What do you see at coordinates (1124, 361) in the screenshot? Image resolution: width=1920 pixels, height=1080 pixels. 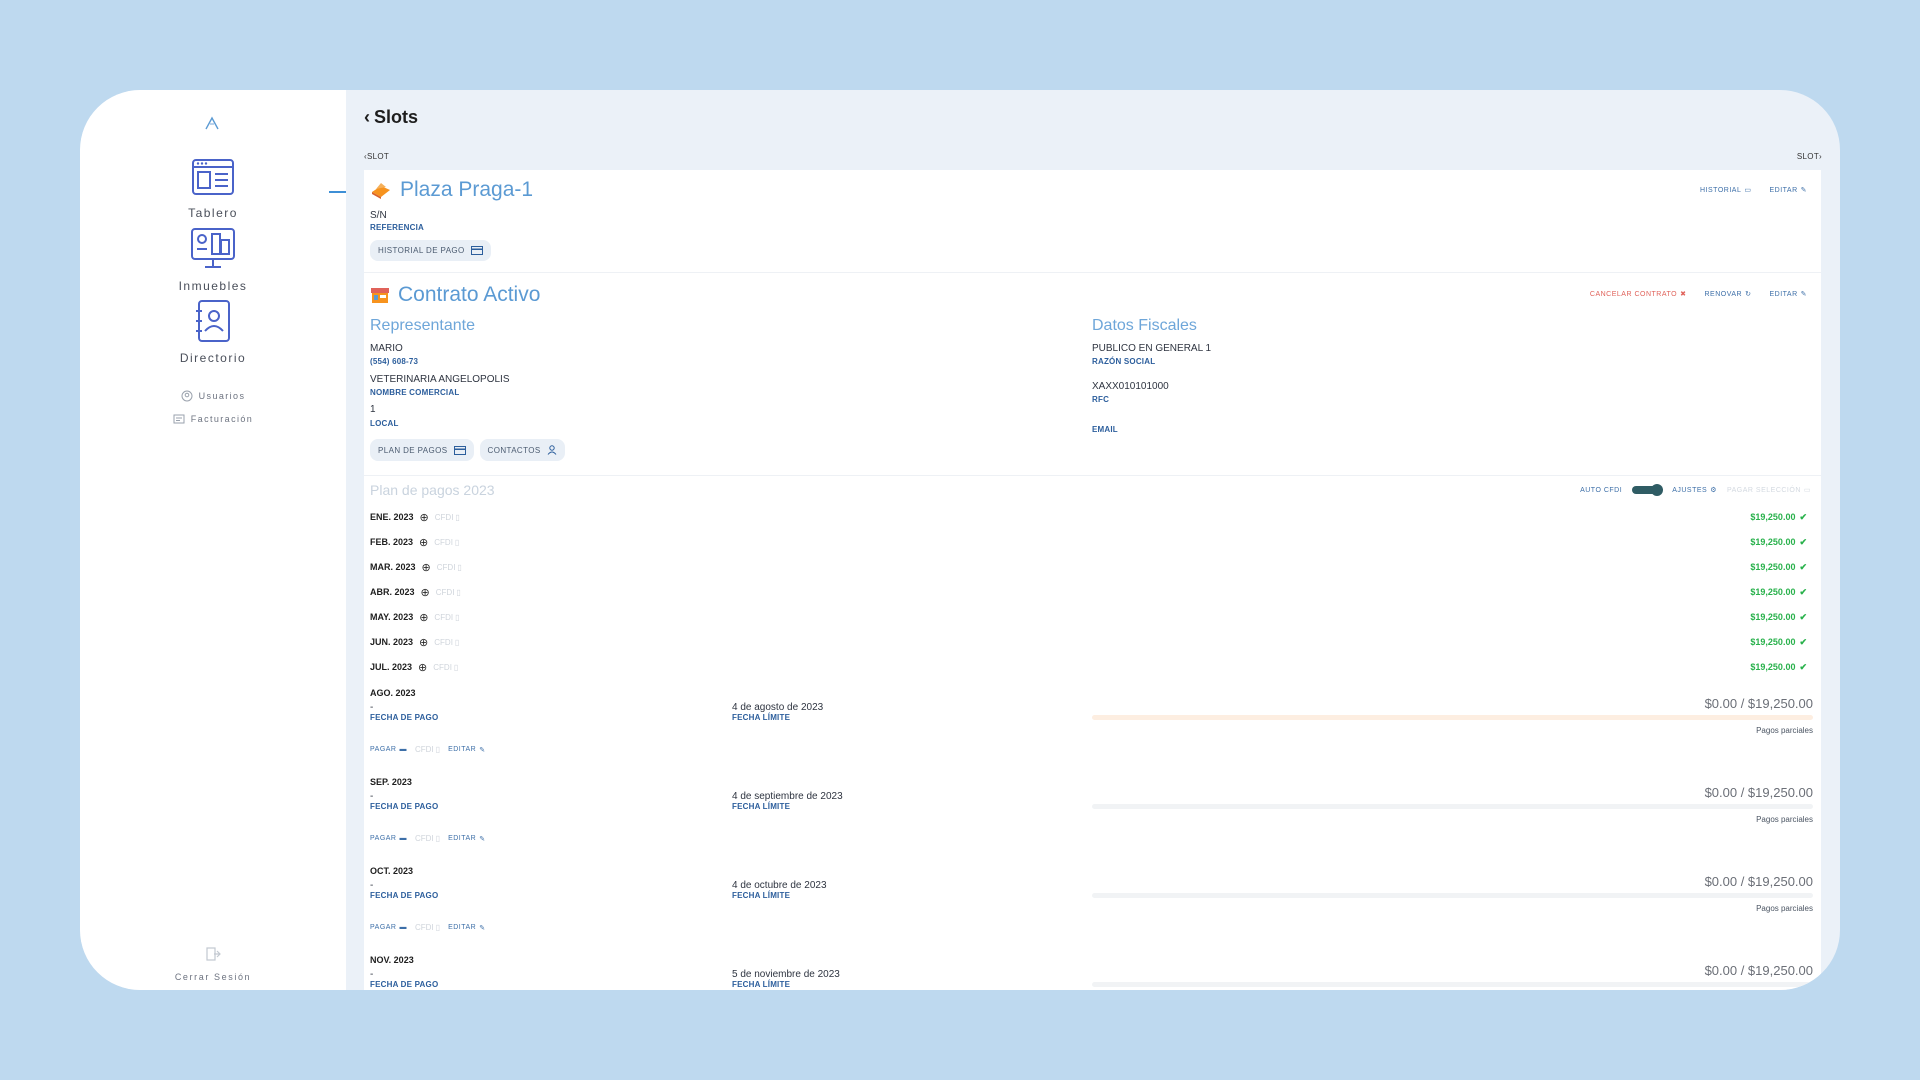 I see `razon-social-label: RAZÓN SOCIAL` at bounding box center [1124, 361].